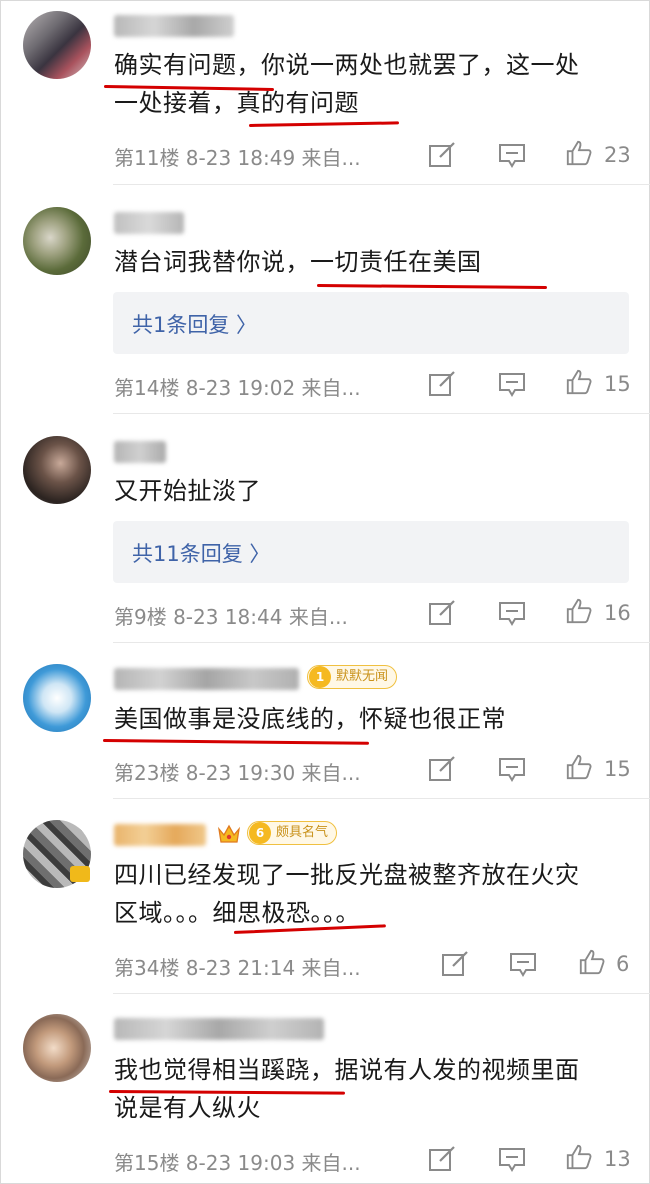 The width and height of the screenshot is (650, 1184). I want to click on comment-text: 又开始扯淡了, so click(187, 491).